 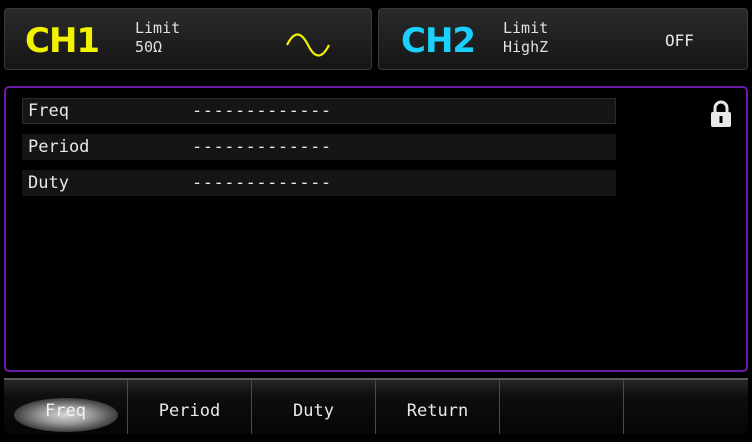 I want to click on ch2-mode: Limit, so click(x=526, y=28).